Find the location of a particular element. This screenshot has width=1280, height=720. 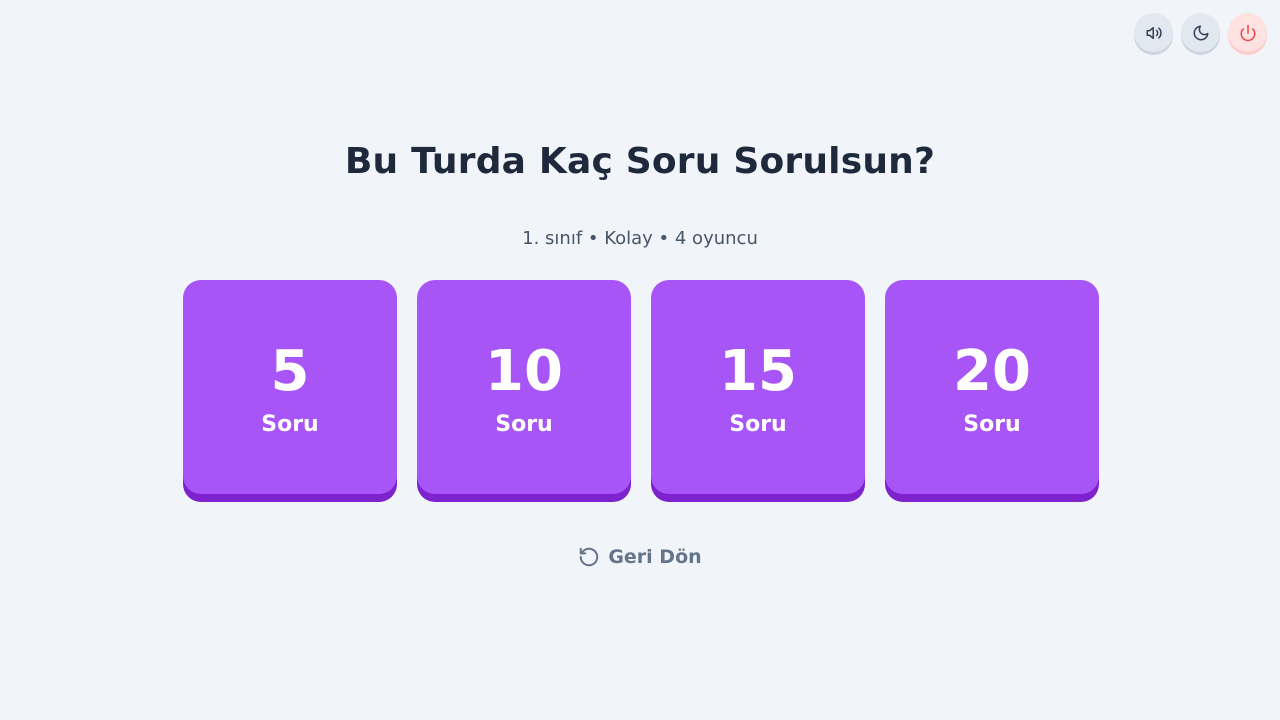

theme-toggle-button is located at coordinates (1200, 32).